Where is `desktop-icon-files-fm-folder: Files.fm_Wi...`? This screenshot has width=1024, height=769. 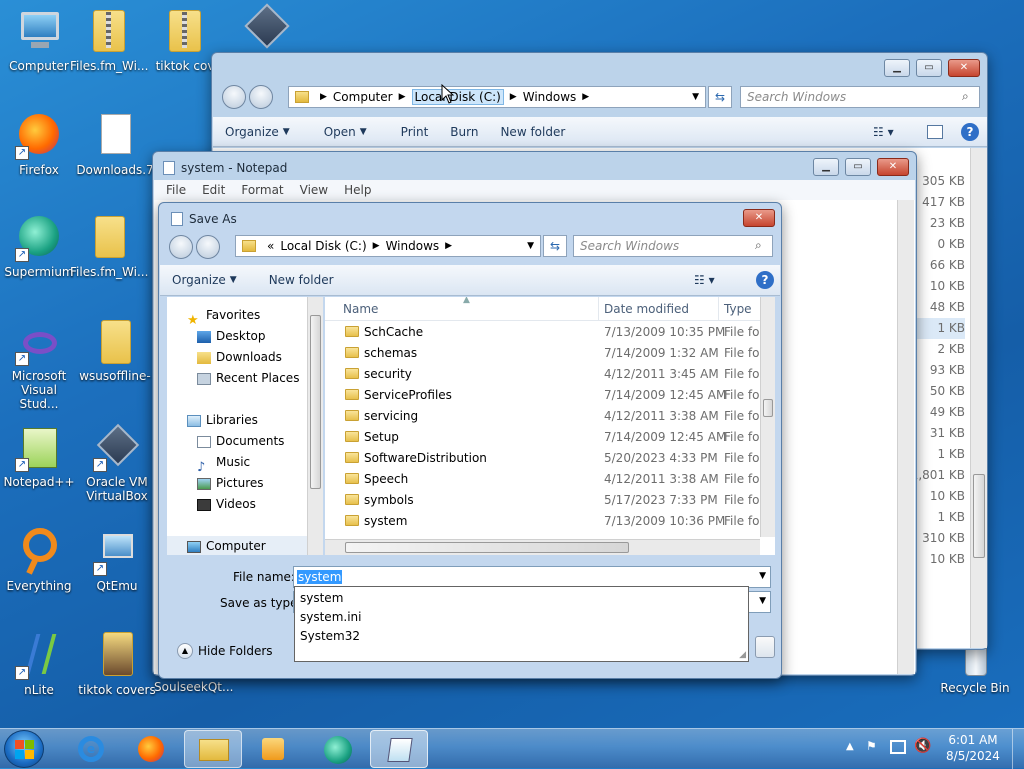 desktop-icon-files-fm-folder: Files.fm_Wi... is located at coordinates (109, 246).